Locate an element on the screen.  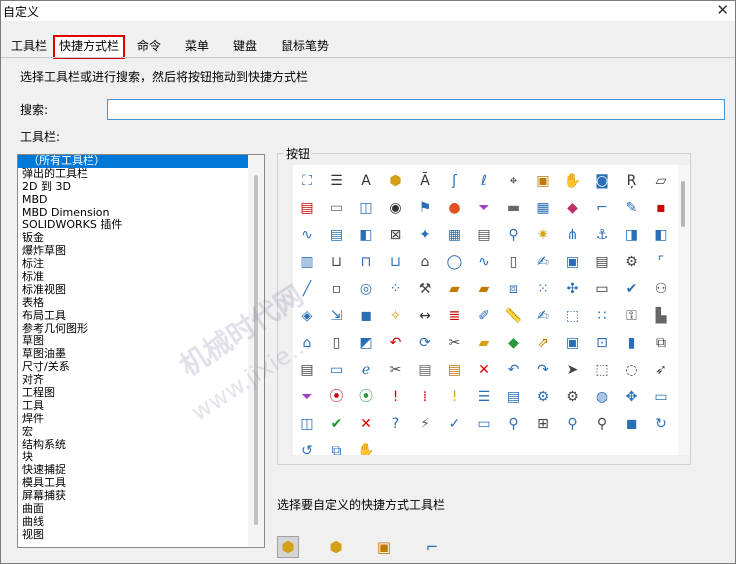
lock-icon: ⚿ is located at coordinates (632, 316).